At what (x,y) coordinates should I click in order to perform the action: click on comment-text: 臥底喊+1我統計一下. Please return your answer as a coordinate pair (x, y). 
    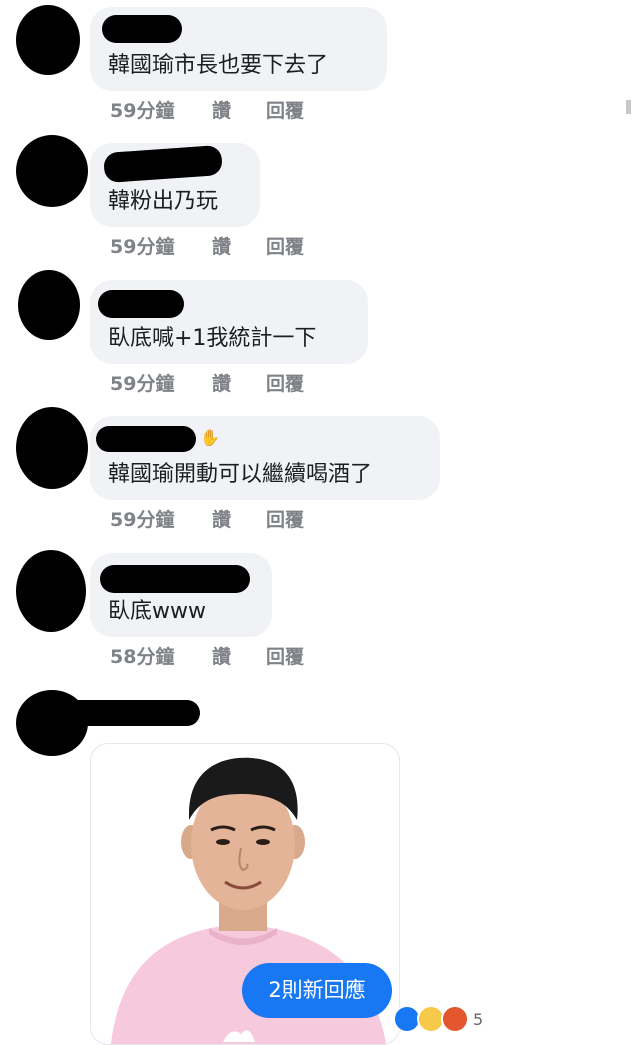
    Looking at the image, I should click on (212, 338).